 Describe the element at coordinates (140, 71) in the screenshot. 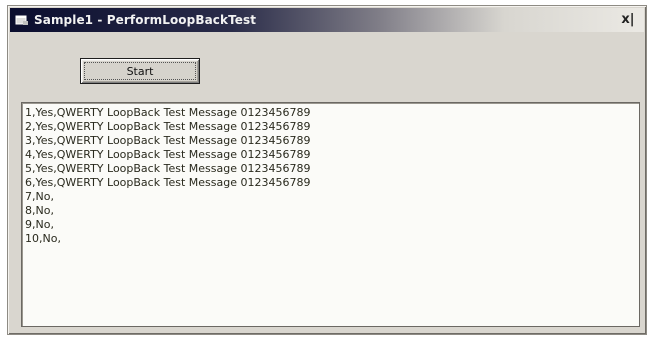

I see `start-button: Start` at that location.